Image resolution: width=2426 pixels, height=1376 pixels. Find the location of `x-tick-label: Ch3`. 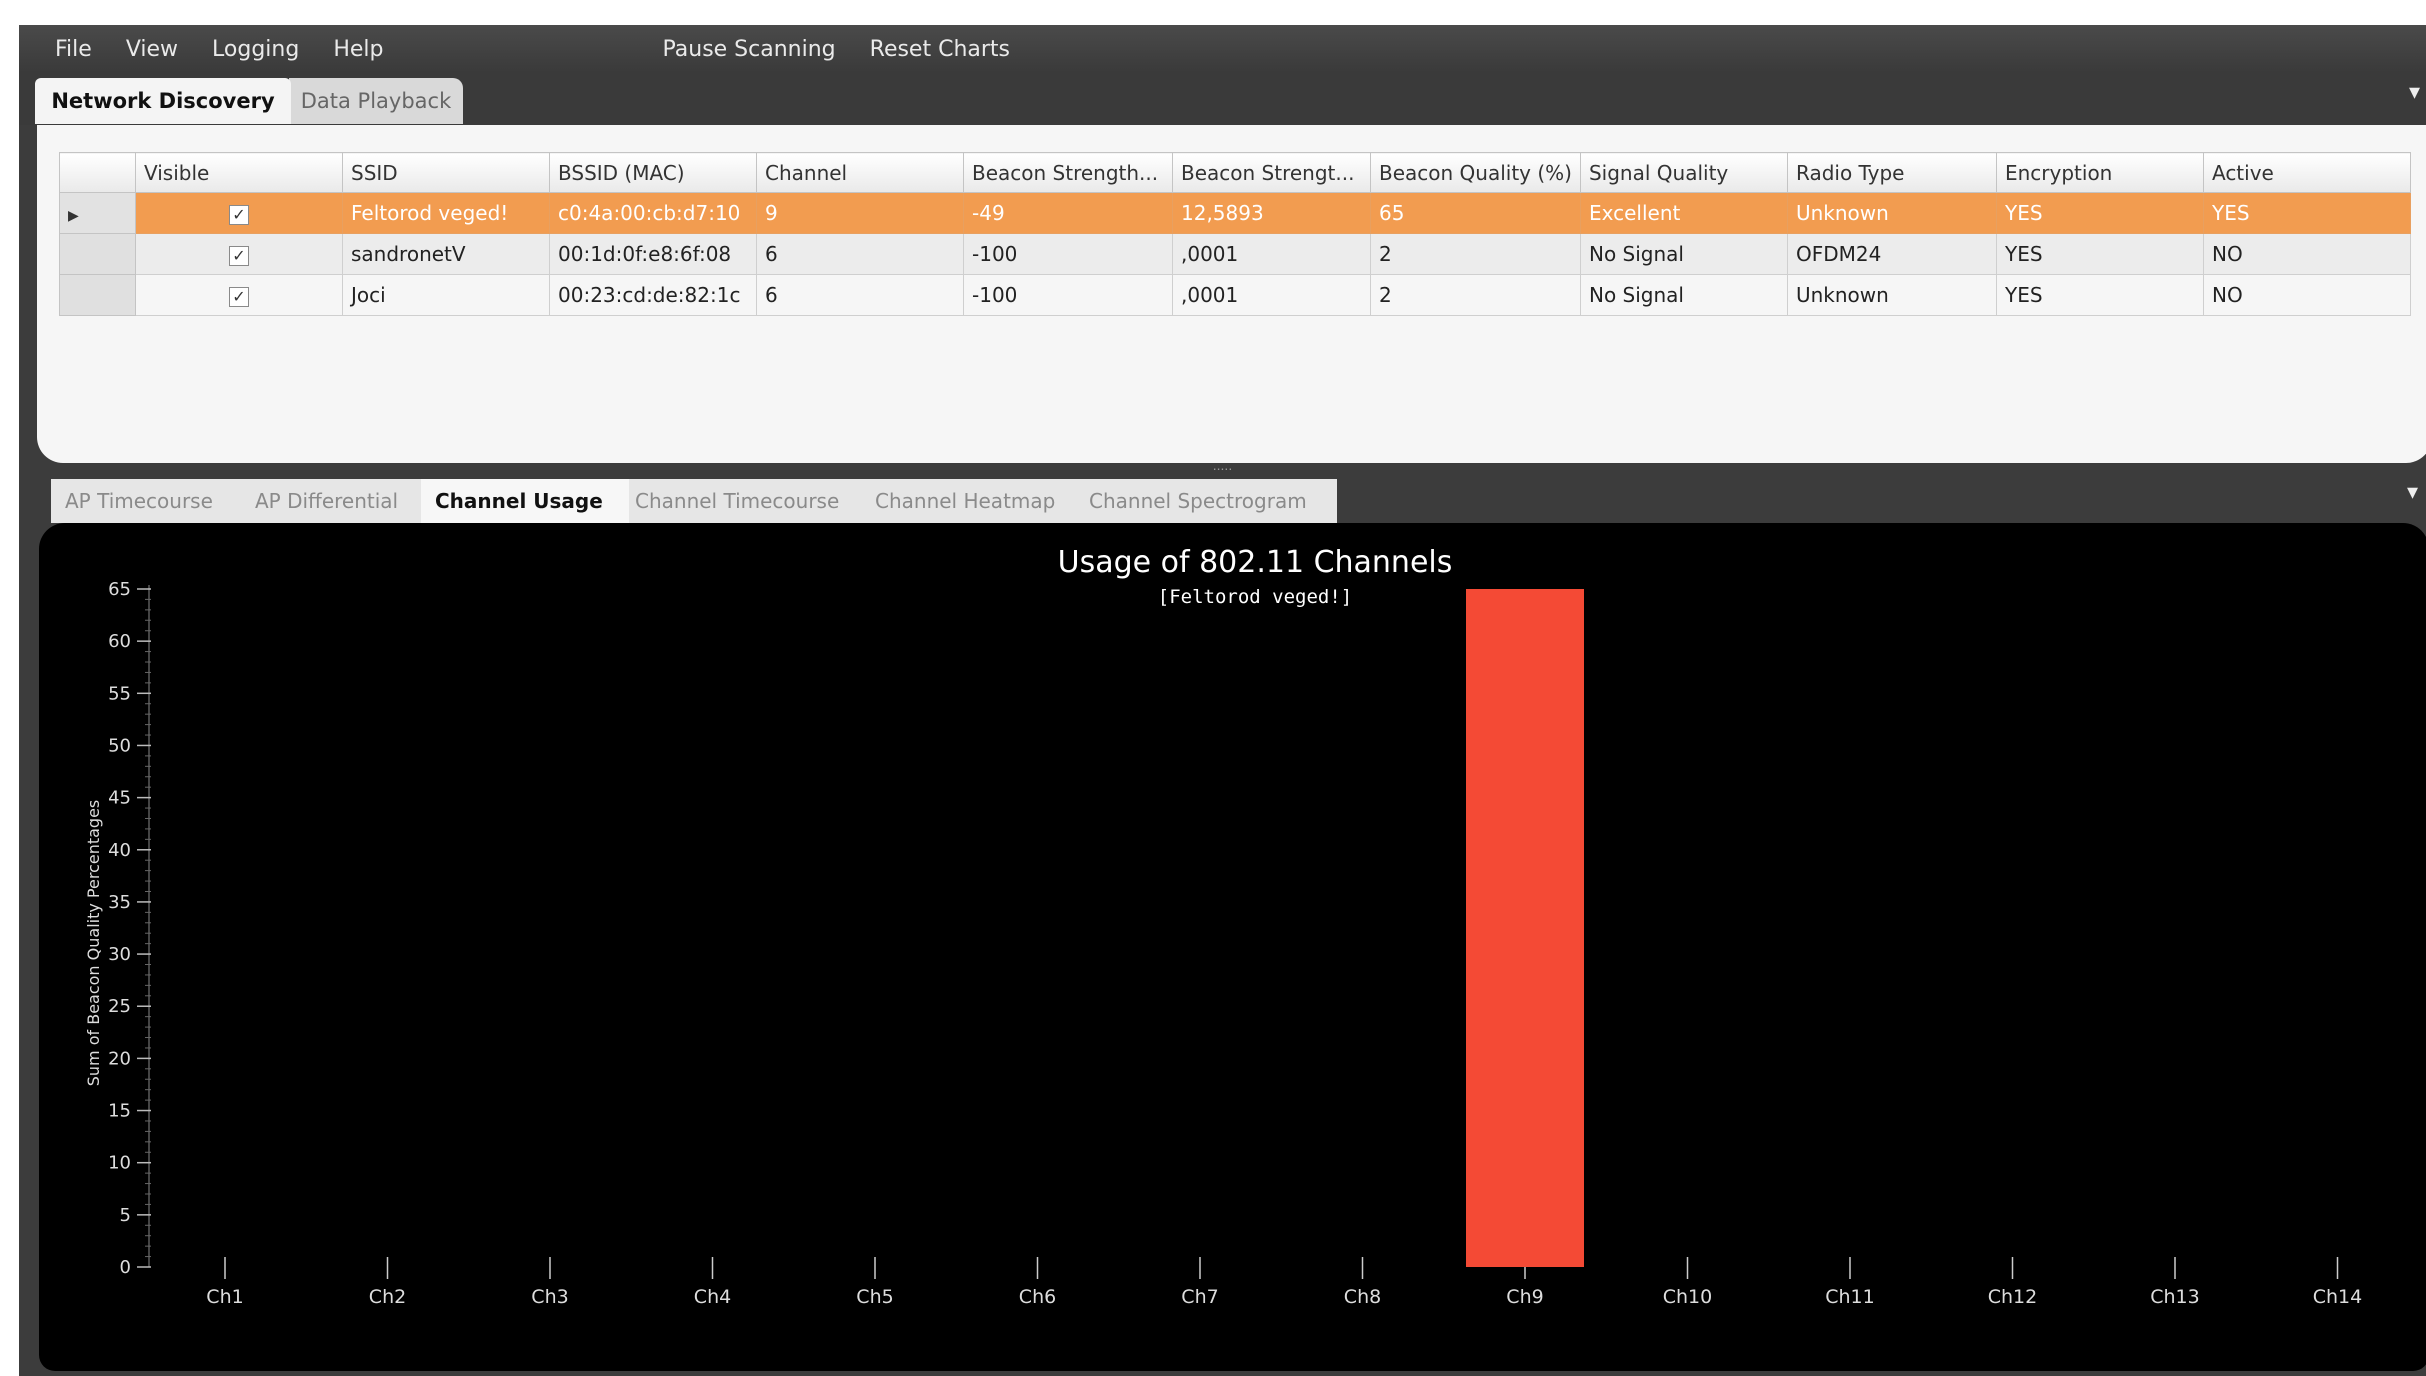

x-tick-label: Ch3 is located at coordinates (549, 1297).